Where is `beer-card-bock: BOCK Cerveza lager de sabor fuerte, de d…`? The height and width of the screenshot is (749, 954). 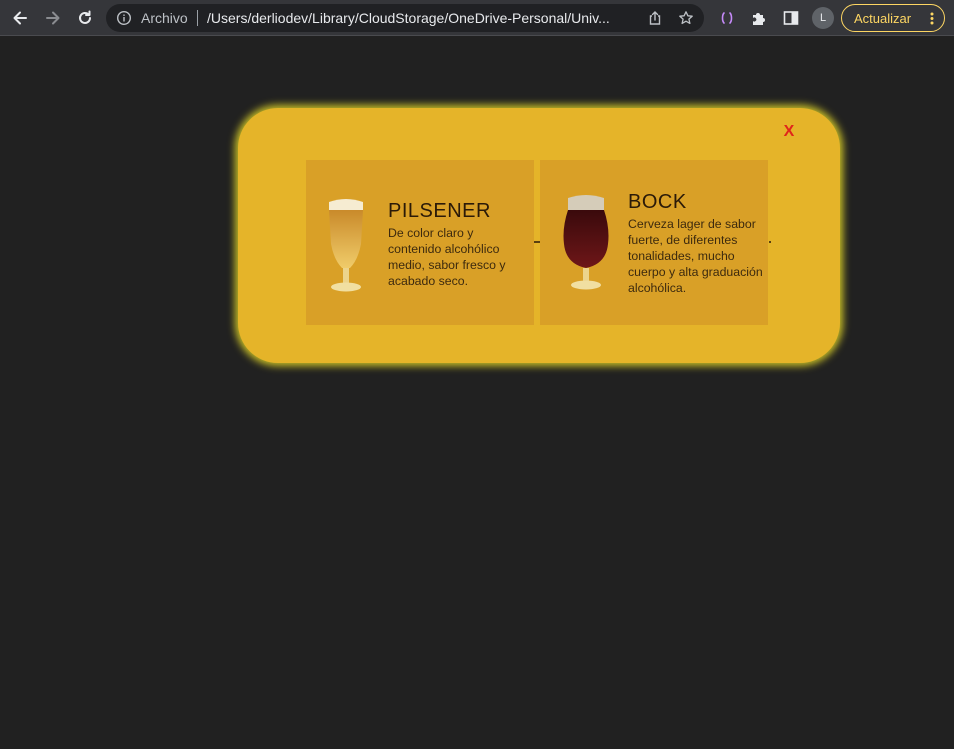 beer-card-bock: BOCK Cerveza lager de sabor fuerte, de d… is located at coordinates (654, 242).